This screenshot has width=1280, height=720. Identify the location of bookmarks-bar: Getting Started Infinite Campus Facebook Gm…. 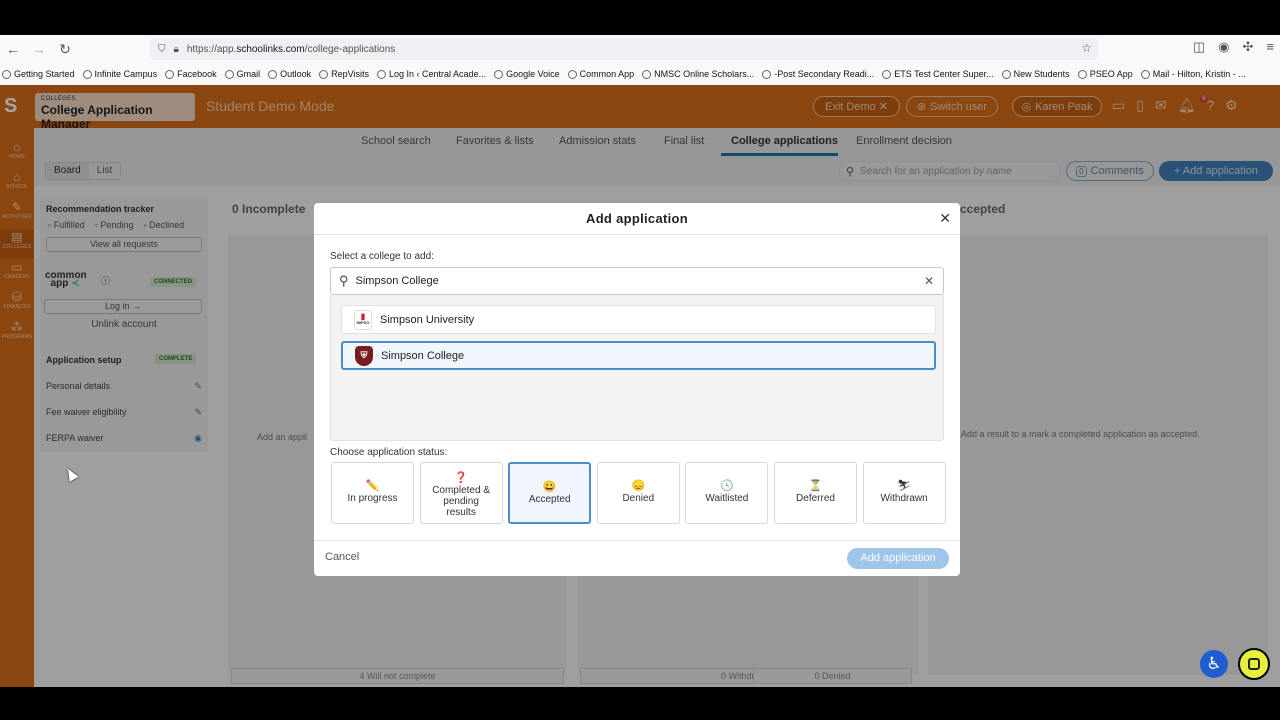
(640, 74).